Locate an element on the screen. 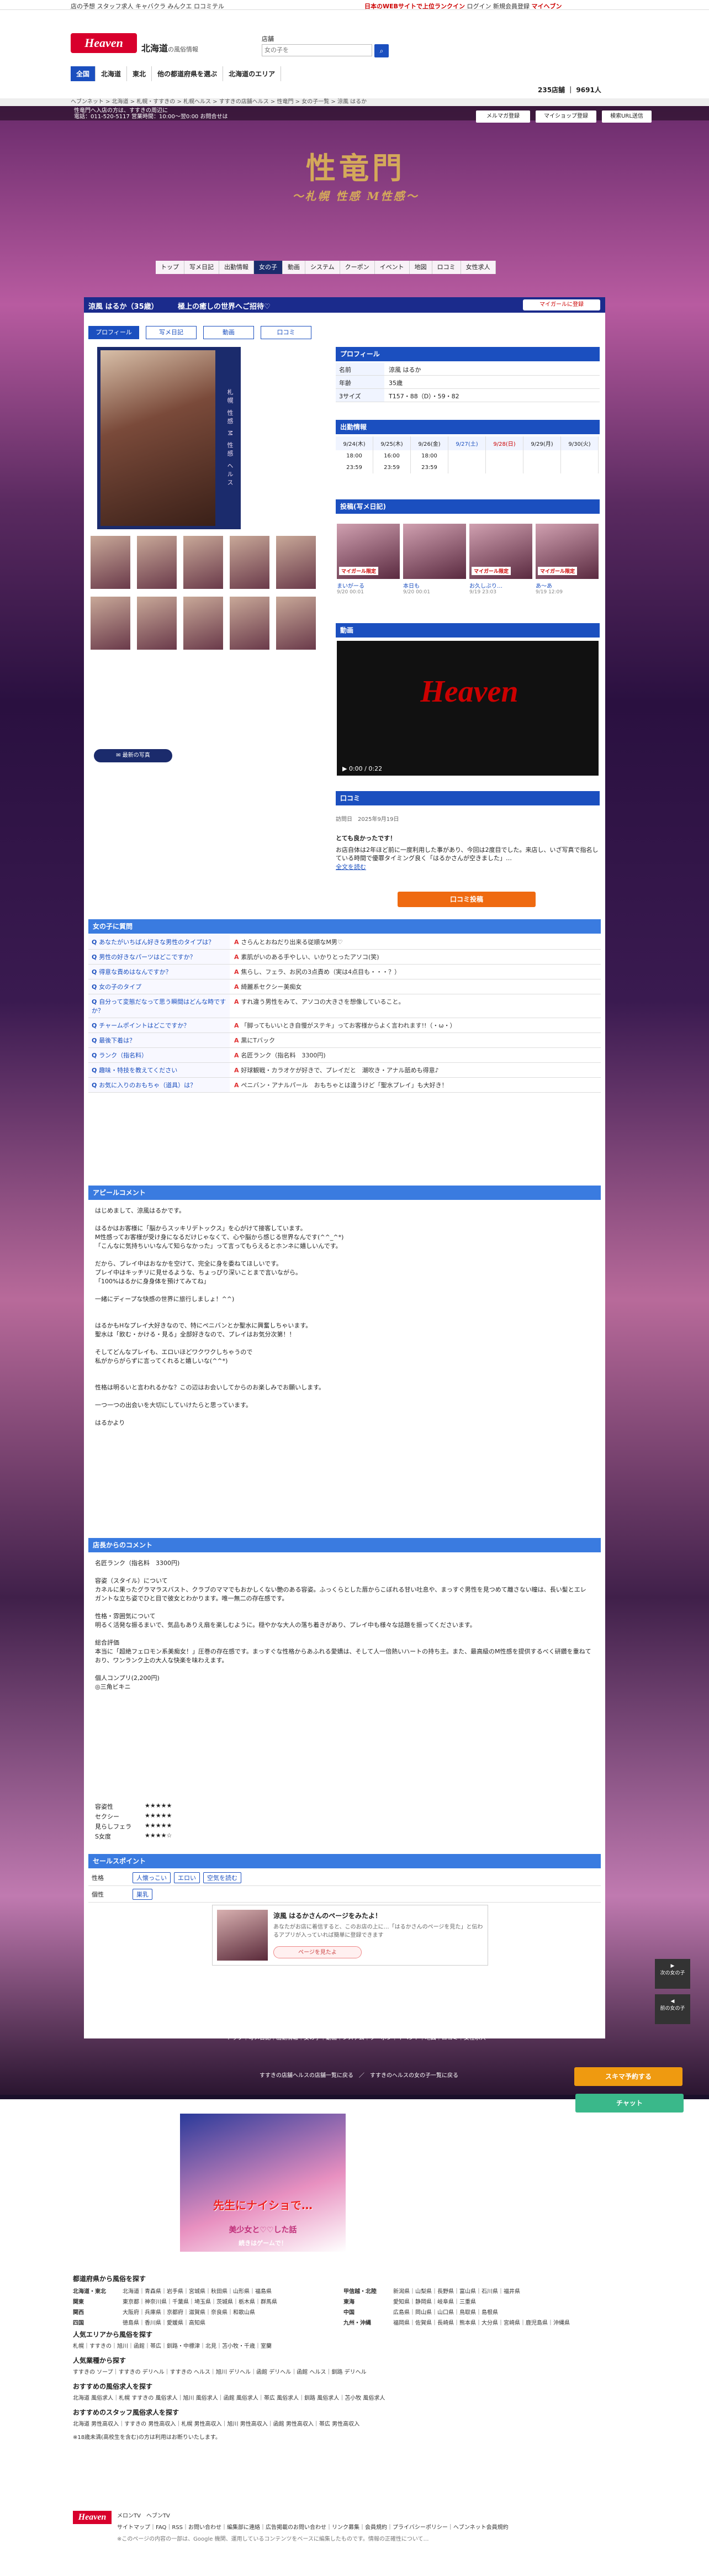 This screenshot has width=709, height=2576. shopnav-girls: 女の子 is located at coordinates (268, 267).